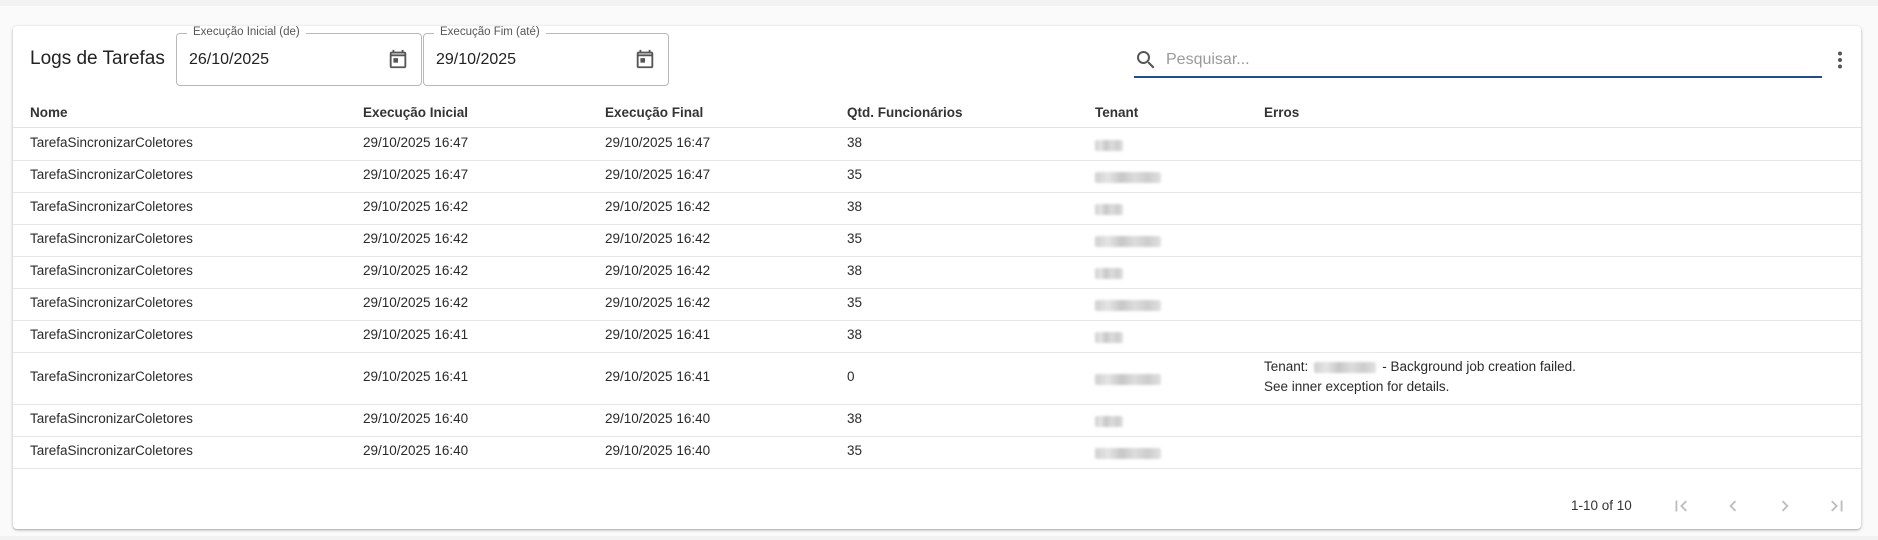 The width and height of the screenshot is (1878, 540). Describe the element at coordinates (416, 450) in the screenshot. I see `cell-execucao-inicial: 29/10/2025 16:40` at that location.